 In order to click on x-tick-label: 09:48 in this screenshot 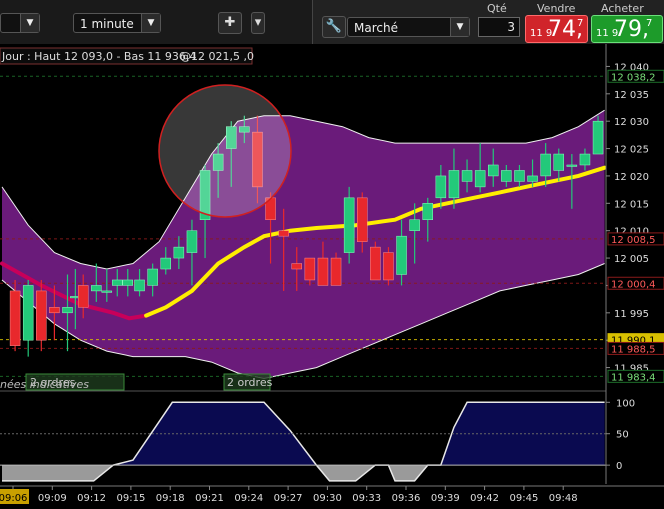, I will do `click(563, 498)`.